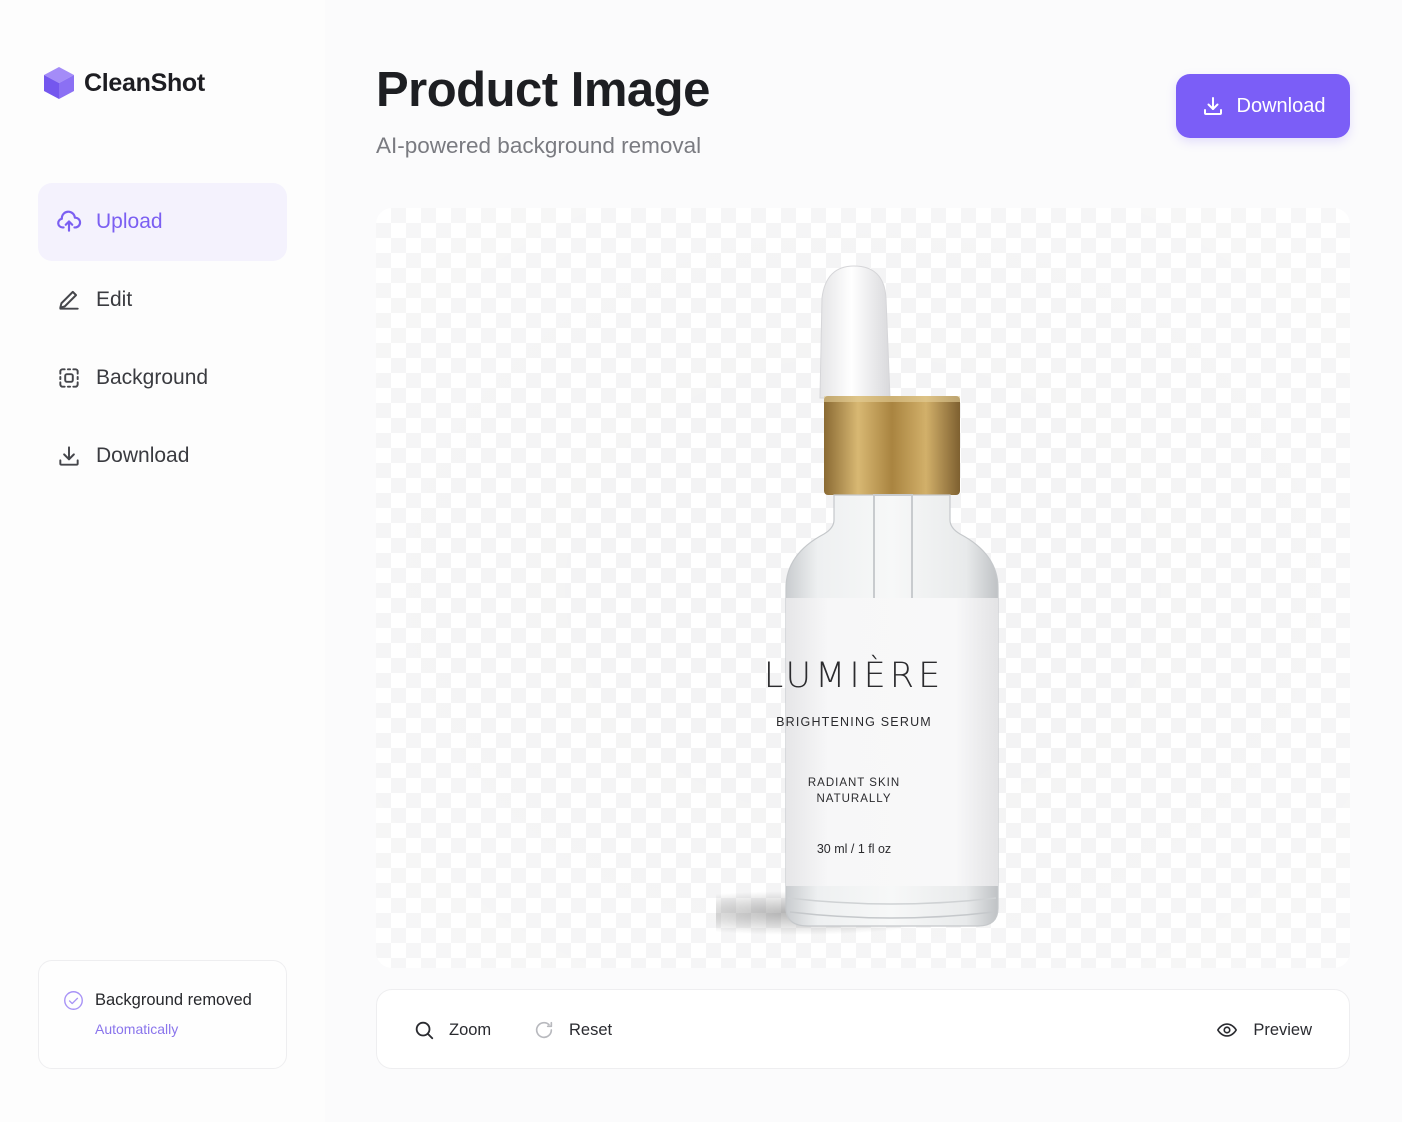 The width and height of the screenshot is (1402, 1122). I want to click on product-name: BRIGHTENING SERUM, so click(854, 722).